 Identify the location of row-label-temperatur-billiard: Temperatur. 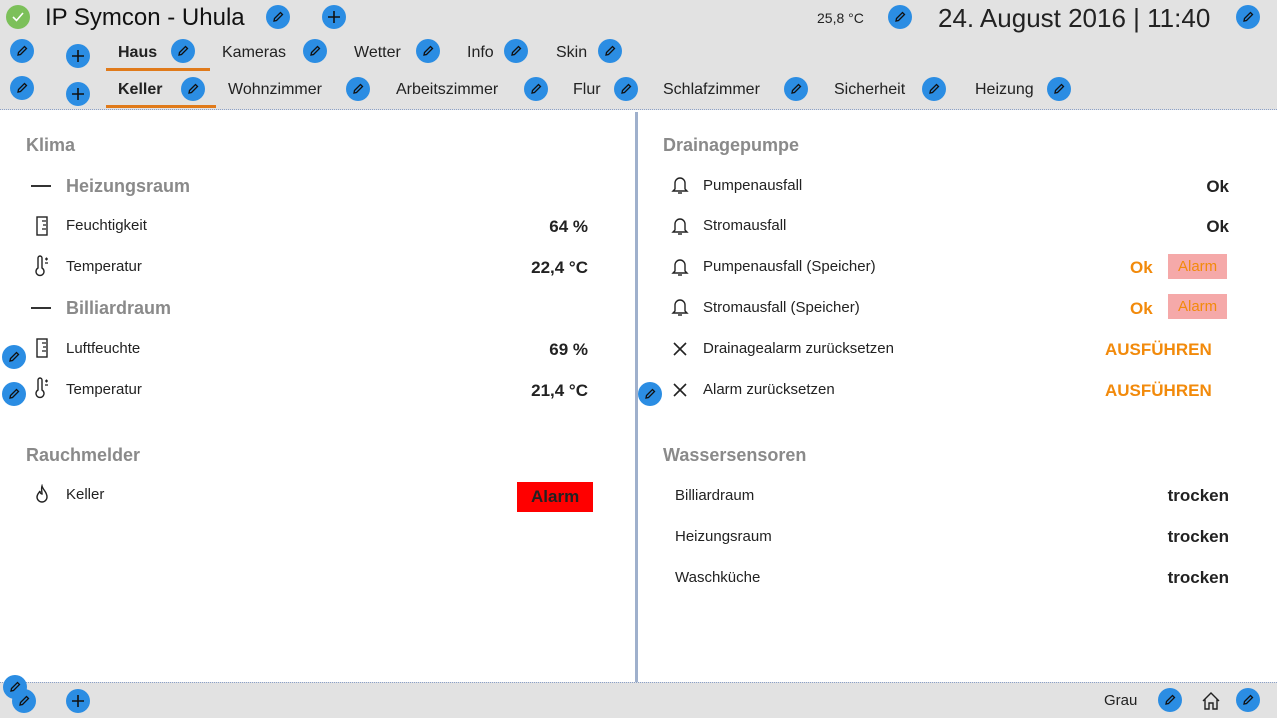
(104, 389).